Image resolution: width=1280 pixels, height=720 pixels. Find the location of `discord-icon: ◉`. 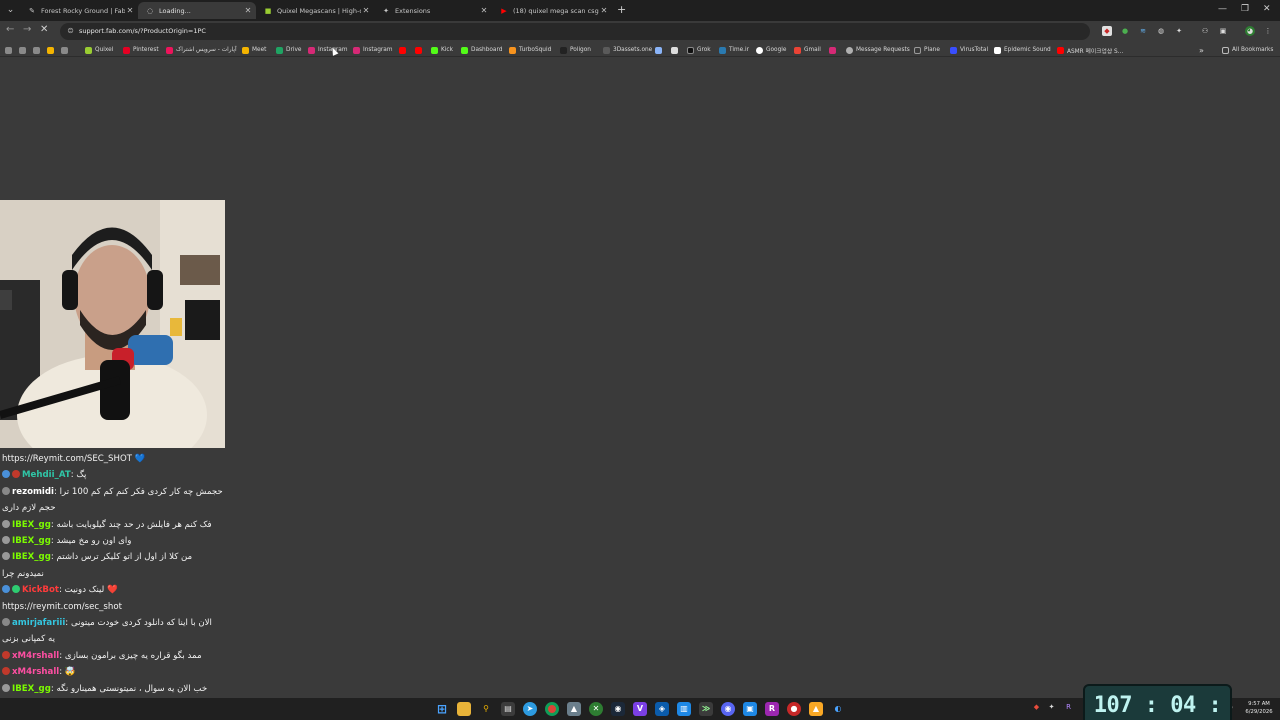

discord-icon: ◉ is located at coordinates (728, 709).